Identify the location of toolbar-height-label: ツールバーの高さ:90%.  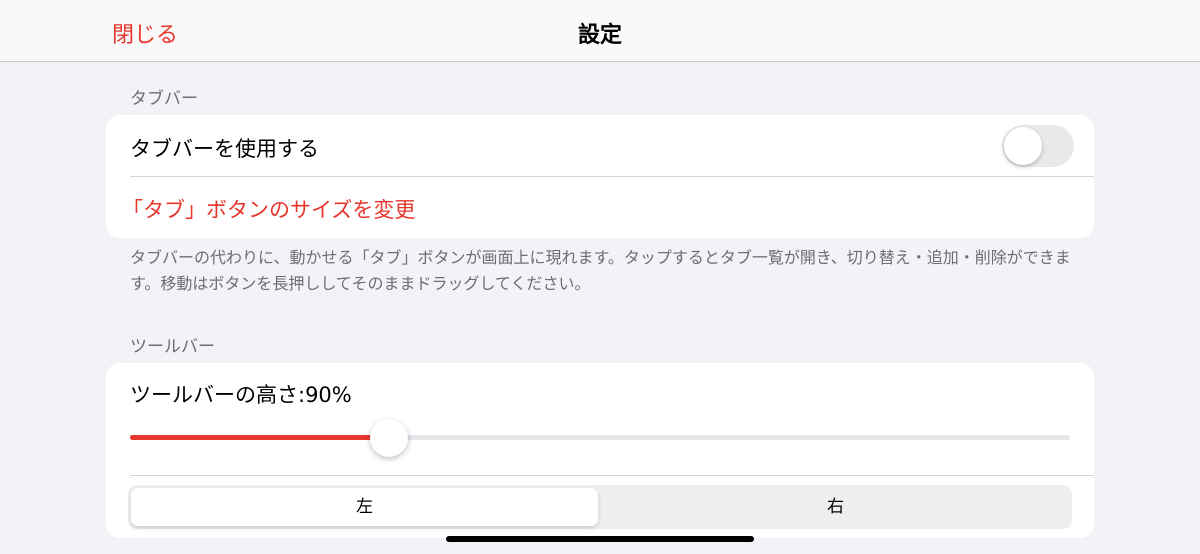
(241, 395).